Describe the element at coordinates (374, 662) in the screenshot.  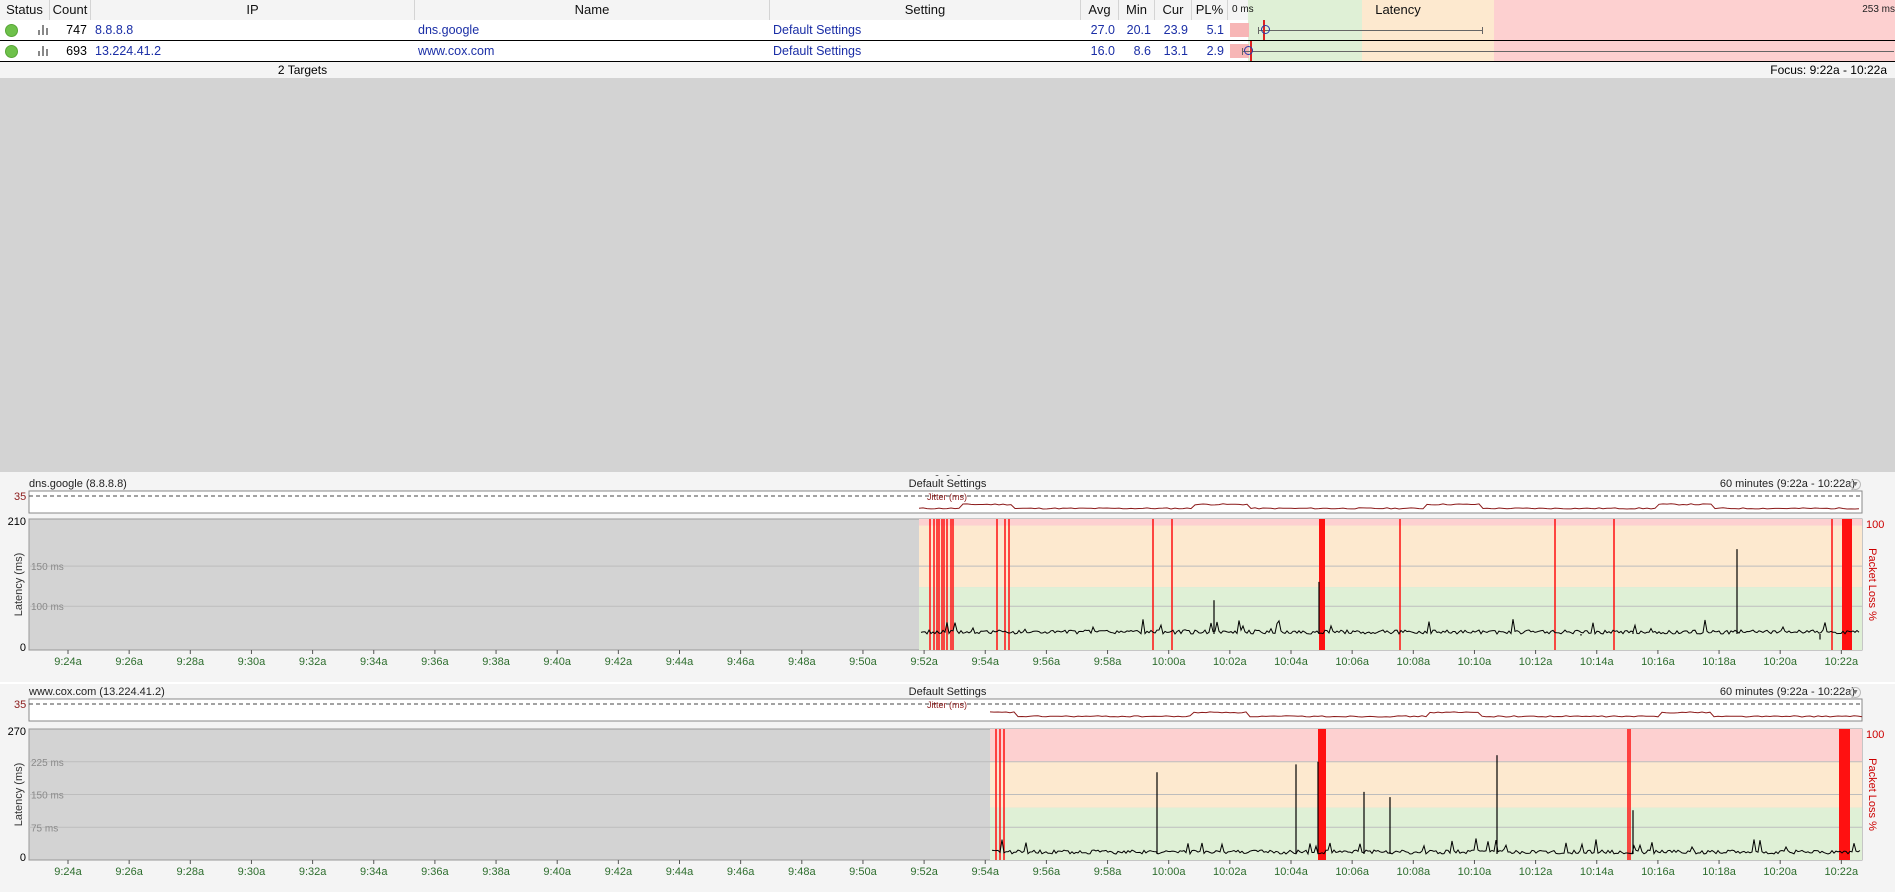
I see `x-tick-label: 9:34a` at that location.